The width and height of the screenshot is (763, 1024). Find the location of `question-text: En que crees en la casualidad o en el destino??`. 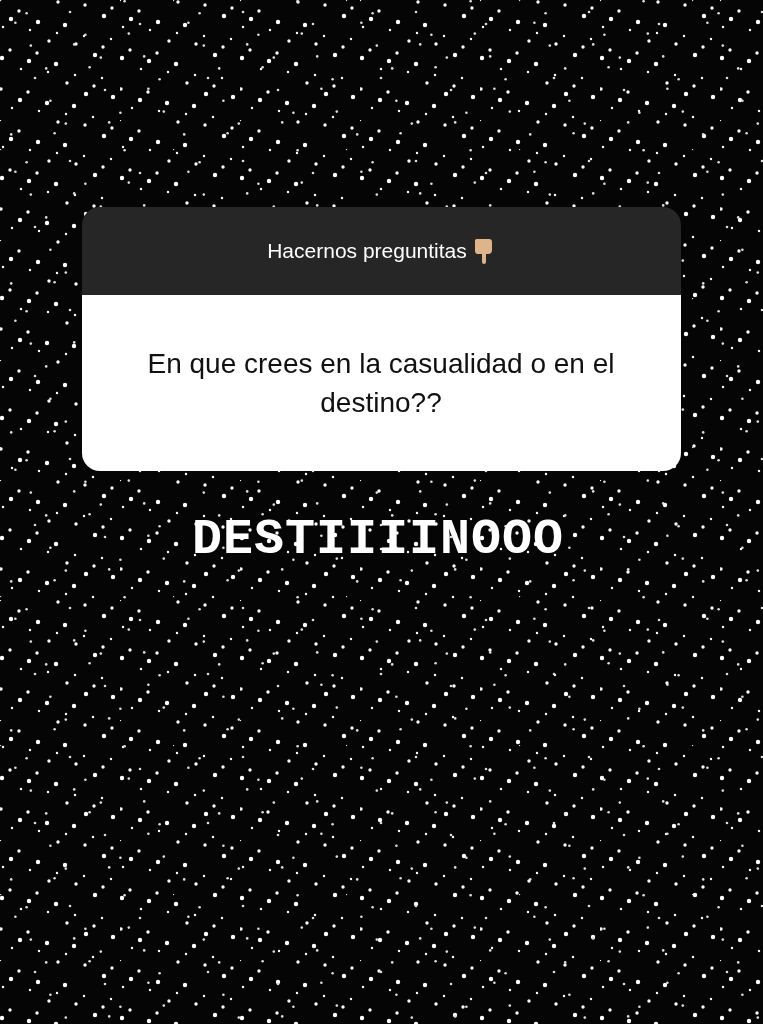

question-text: En que crees en la casualidad o en el destino?? is located at coordinates (381, 383).